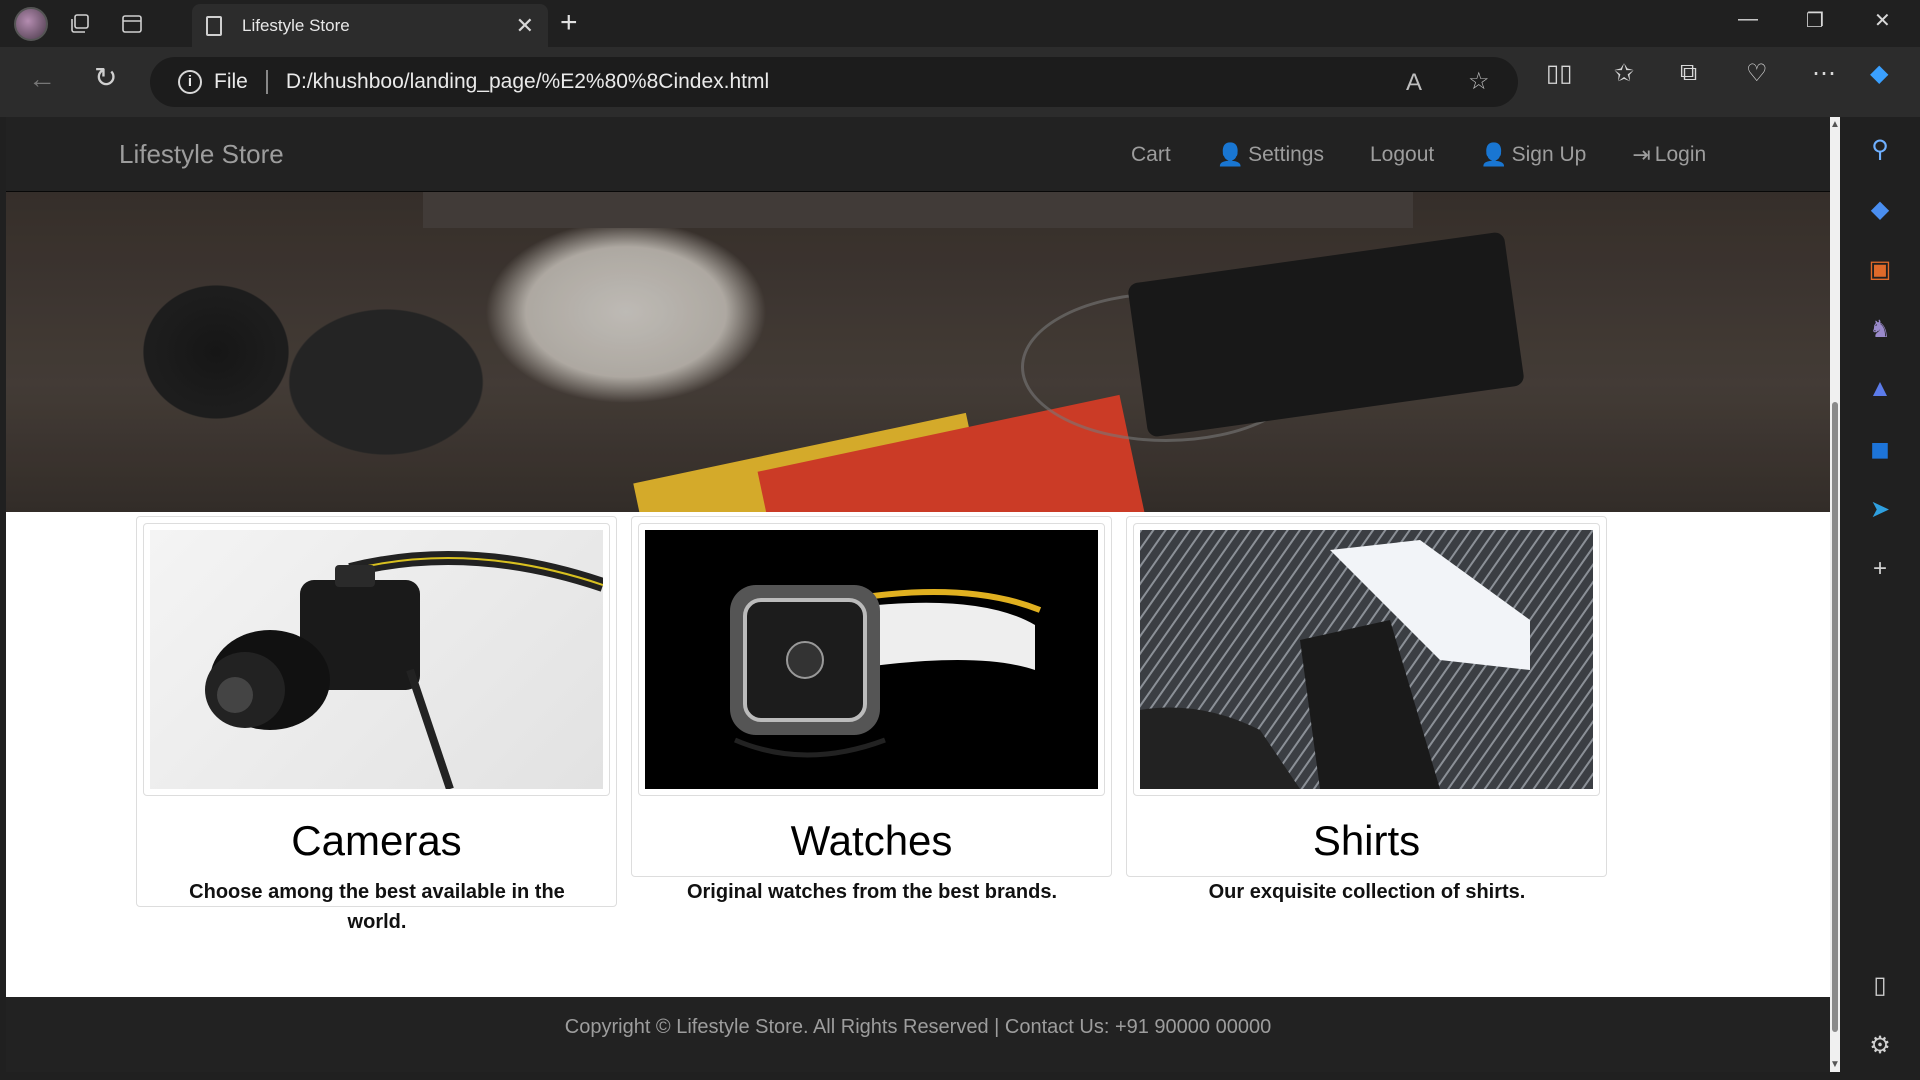 The width and height of the screenshot is (1920, 1080). What do you see at coordinates (872, 892) in the screenshot?
I see `product-description: Original watches from the best brands.` at bounding box center [872, 892].